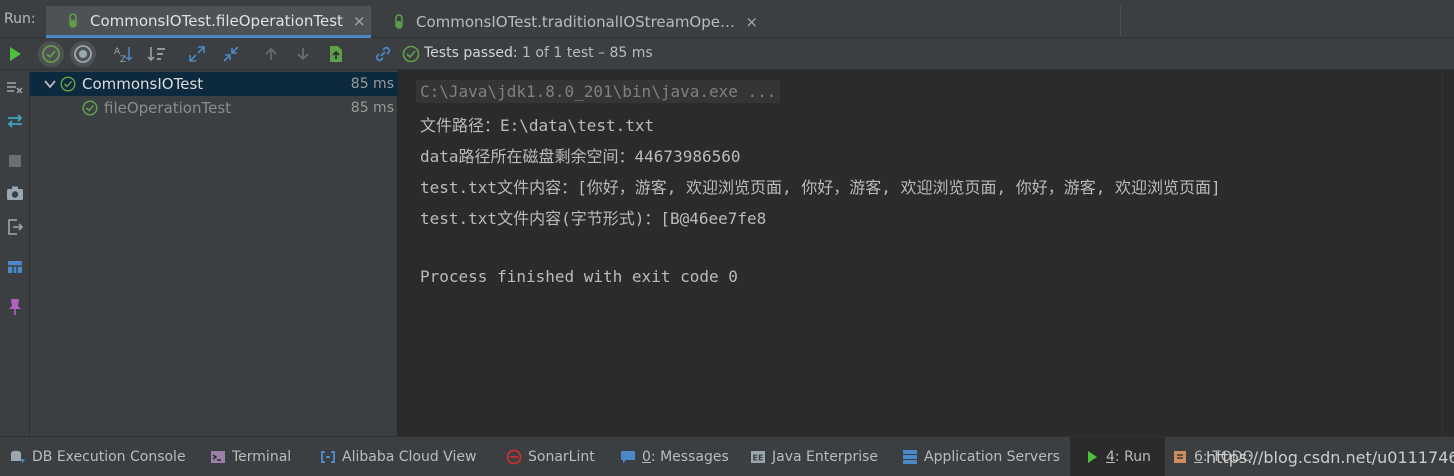  Describe the element at coordinates (825, 457) in the screenshot. I see `bb-label: Java Enterprise` at that location.